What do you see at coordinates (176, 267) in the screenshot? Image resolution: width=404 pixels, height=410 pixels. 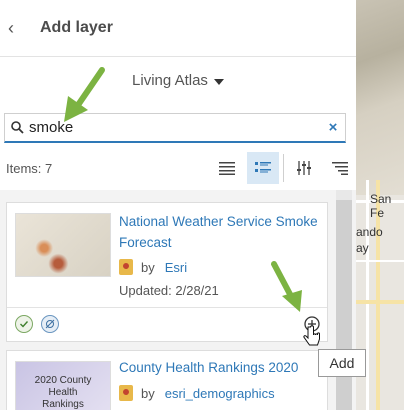 I see `owner-link: Esri` at bounding box center [176, 267].